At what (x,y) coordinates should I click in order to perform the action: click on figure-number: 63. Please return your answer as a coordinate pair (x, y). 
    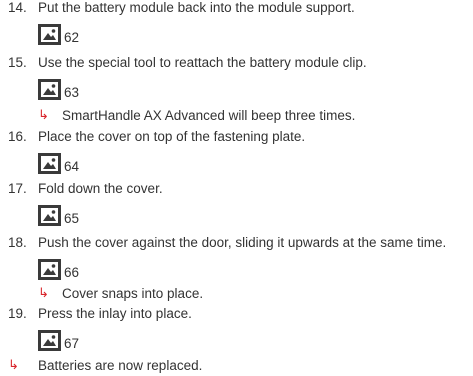
    Looking at the image, I should click on (72, 92).